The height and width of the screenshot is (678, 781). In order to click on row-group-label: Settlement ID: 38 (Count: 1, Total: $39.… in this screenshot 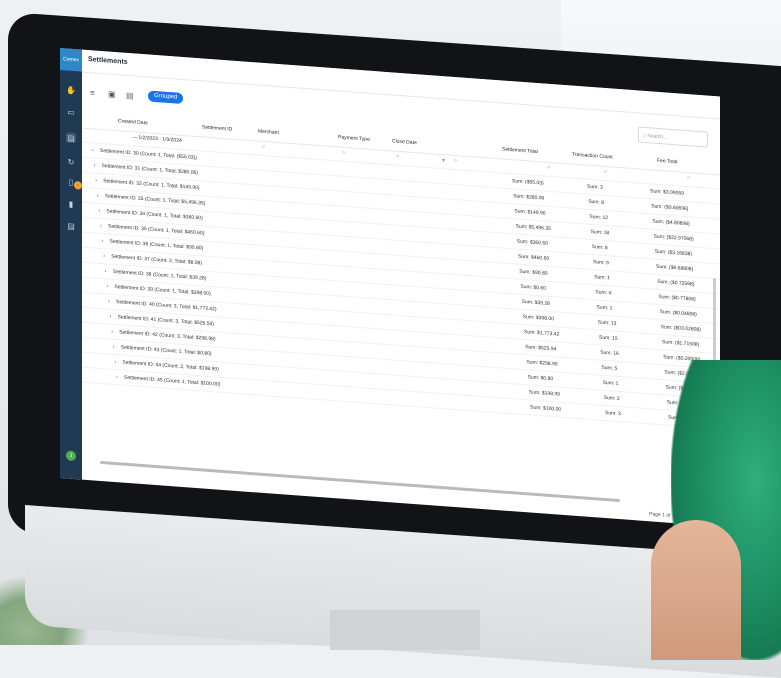, I will do `click(159, 275)`.